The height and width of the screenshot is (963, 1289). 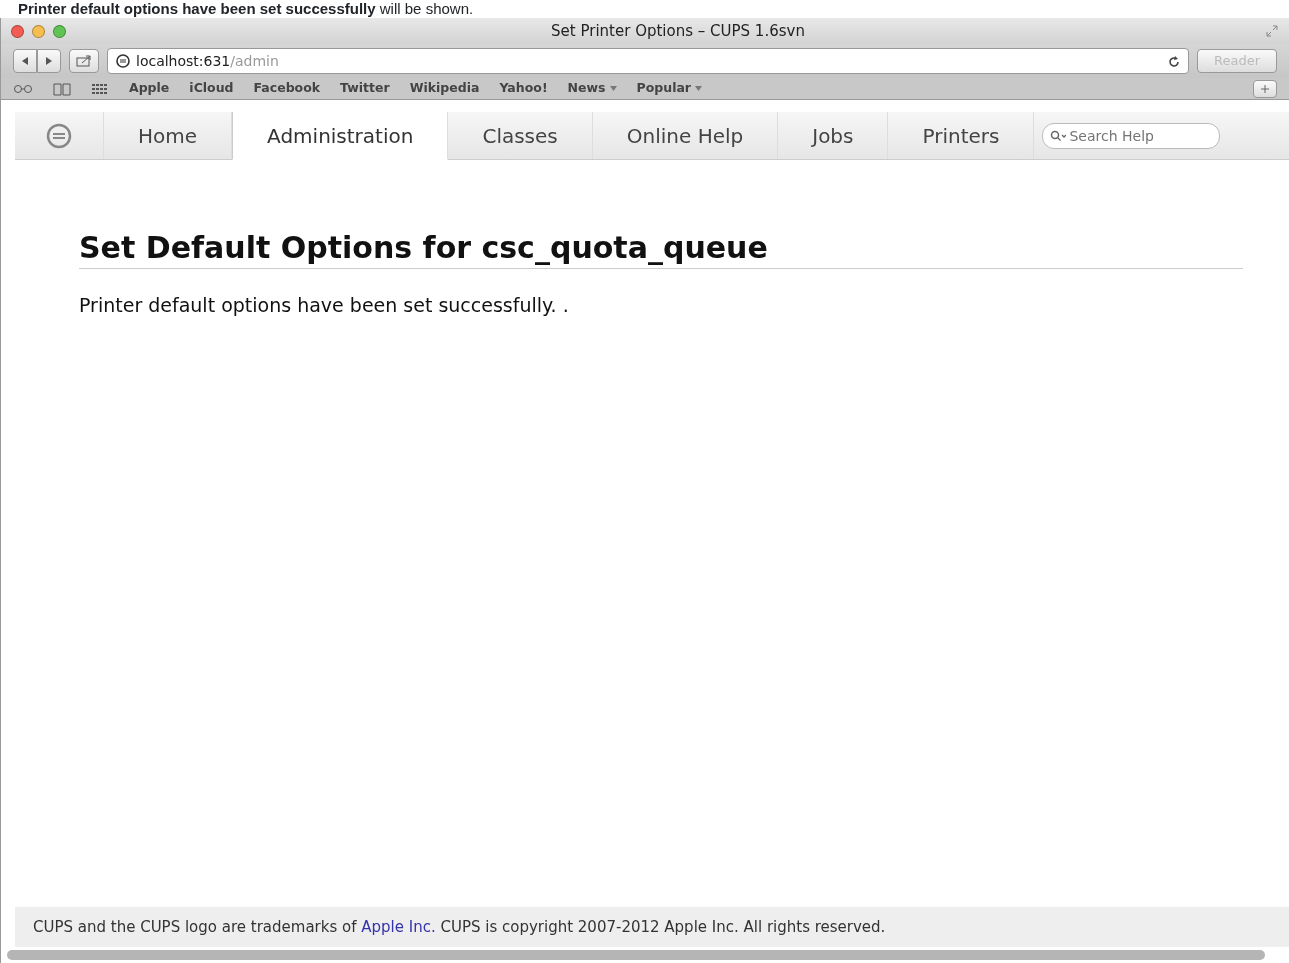 I want to click on nav-tab: Classes, so click(x=520, y=135).